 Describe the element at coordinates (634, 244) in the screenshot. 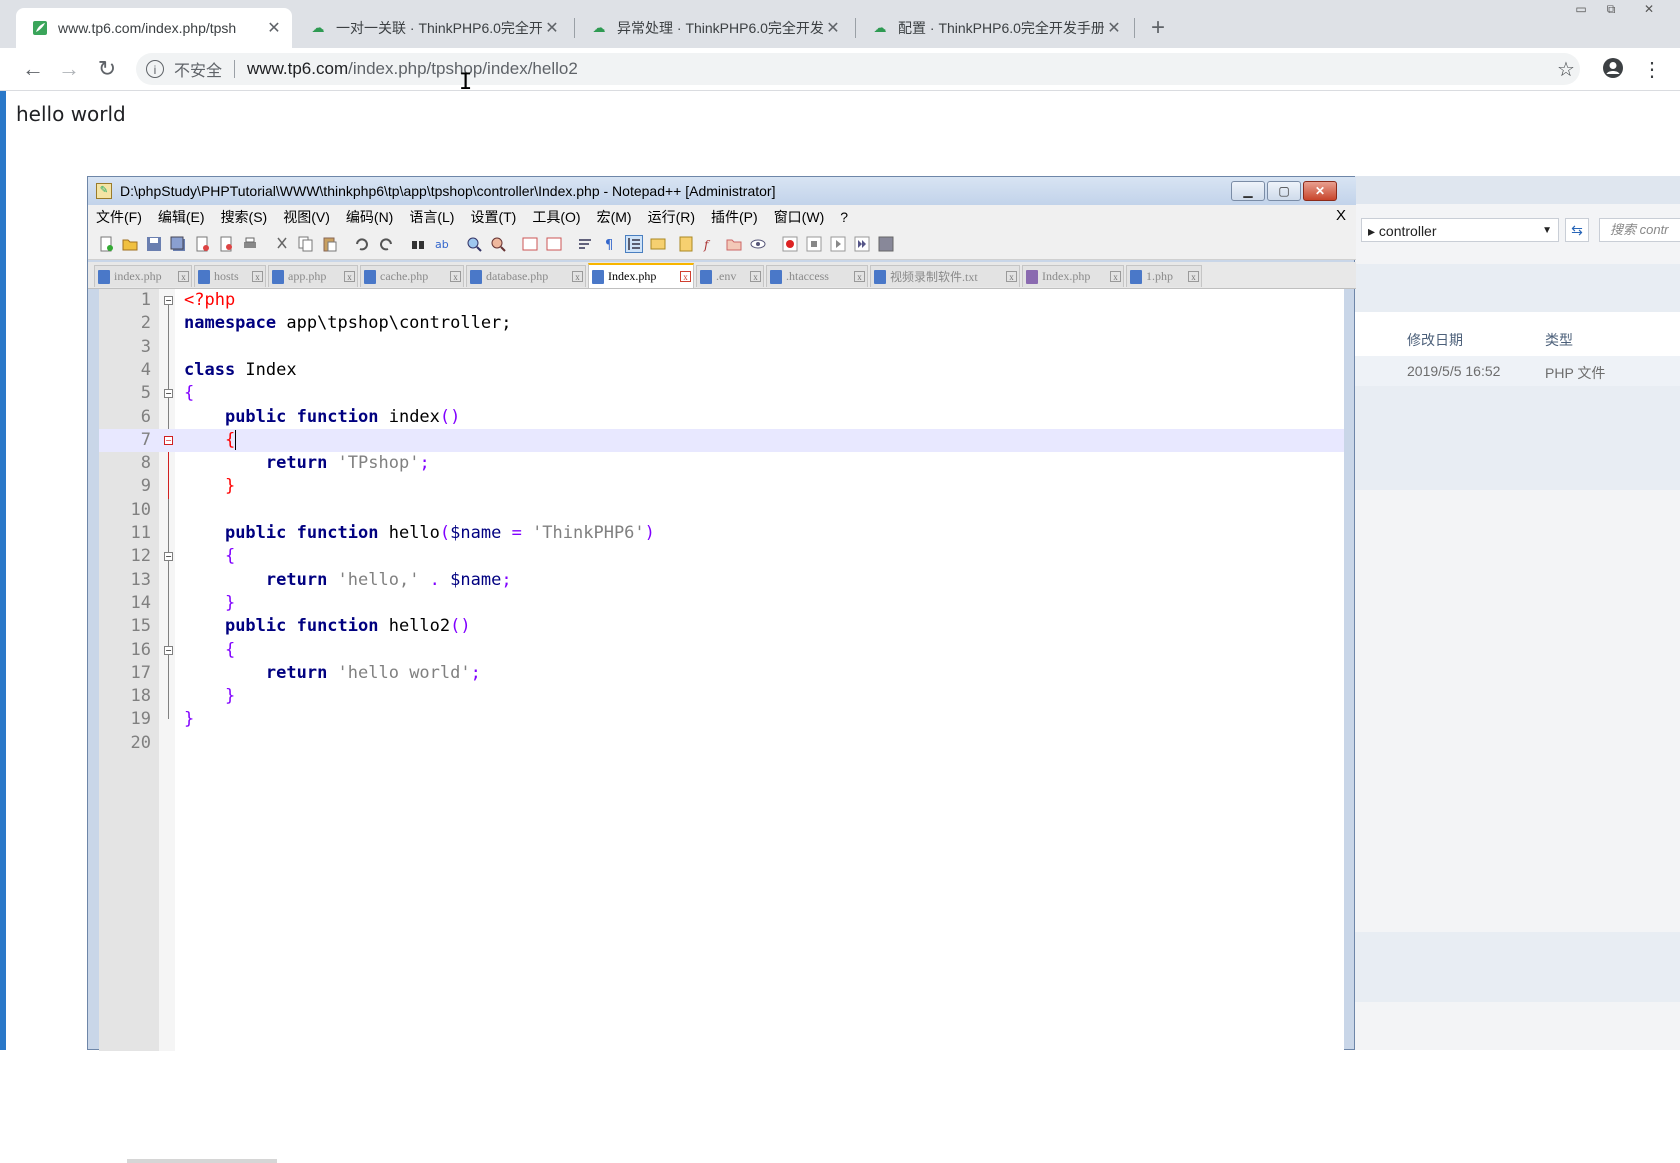

I see `indent-guide-icon` at that location.